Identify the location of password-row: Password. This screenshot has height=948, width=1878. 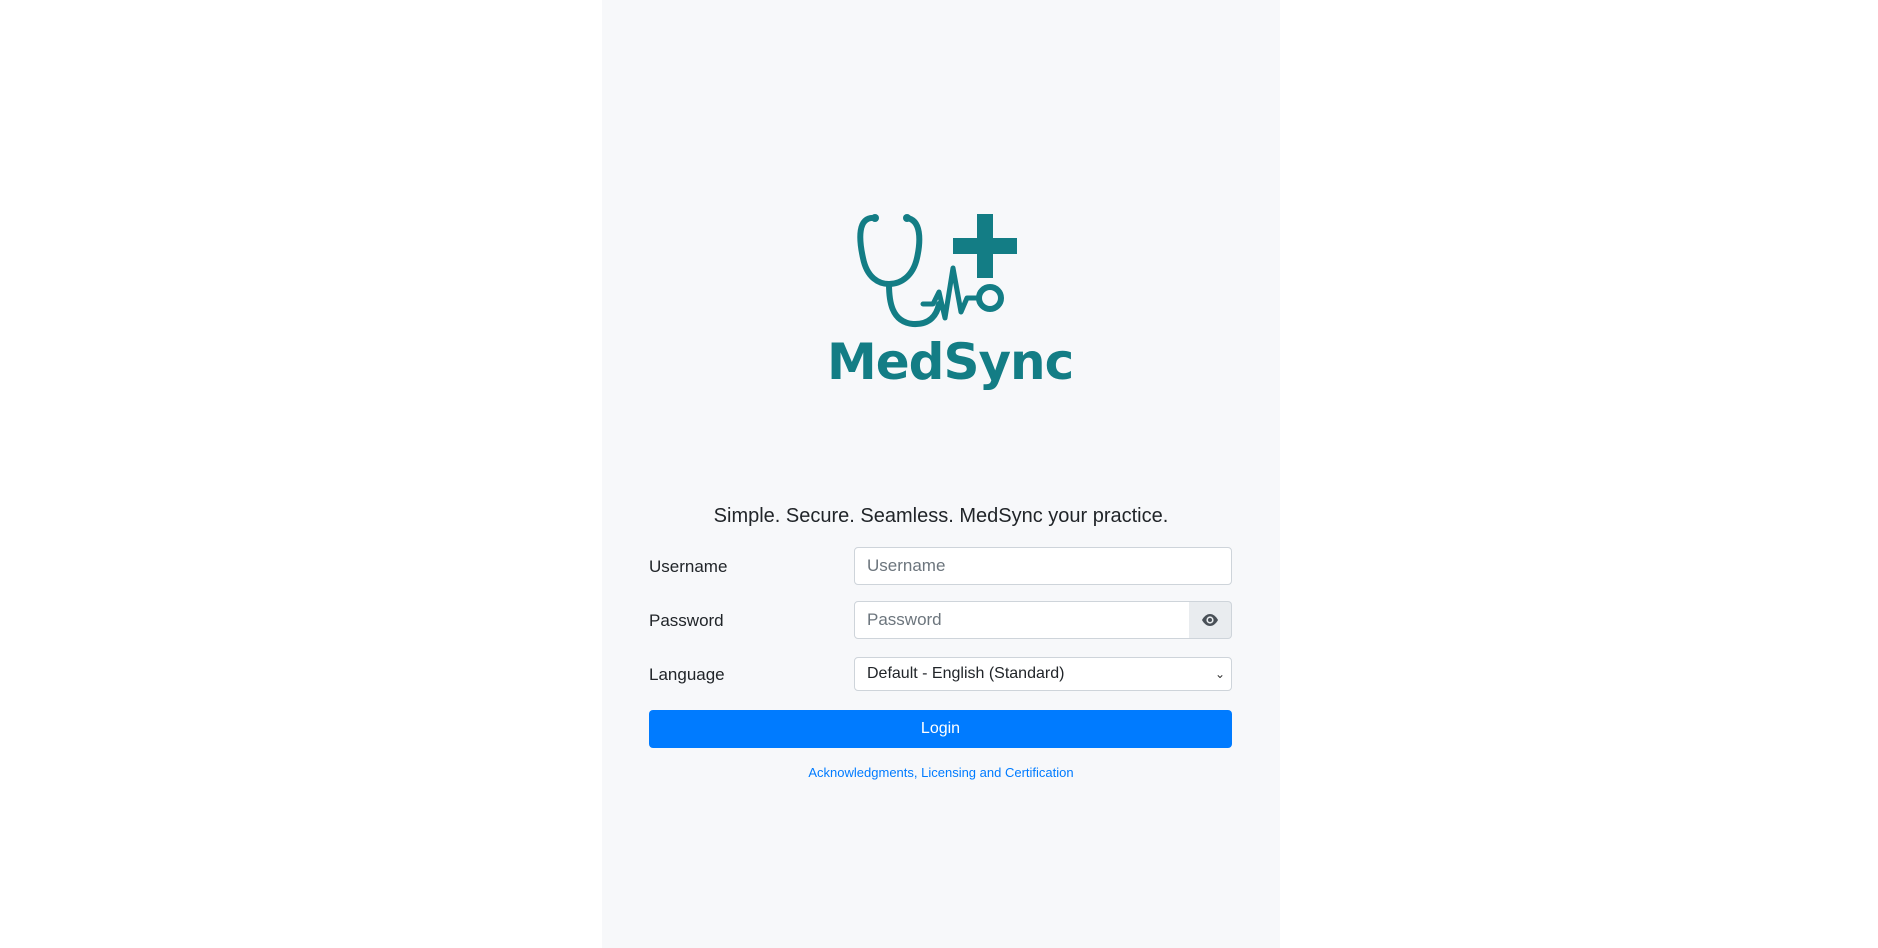
(940, 620).